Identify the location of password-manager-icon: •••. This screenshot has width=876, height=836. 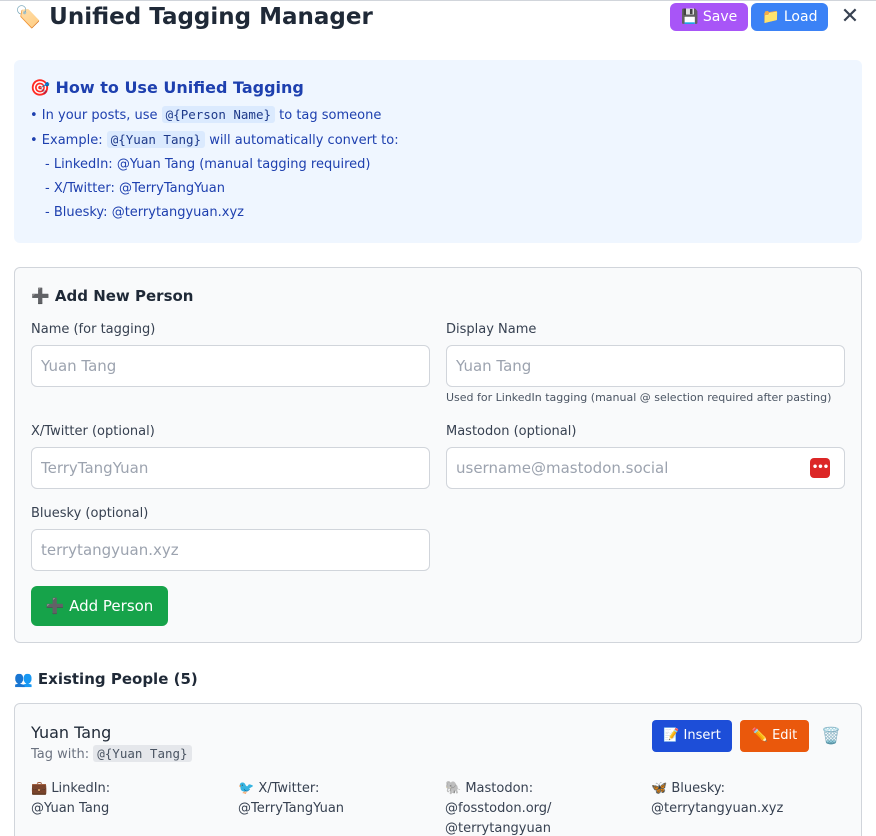
(820, 468).